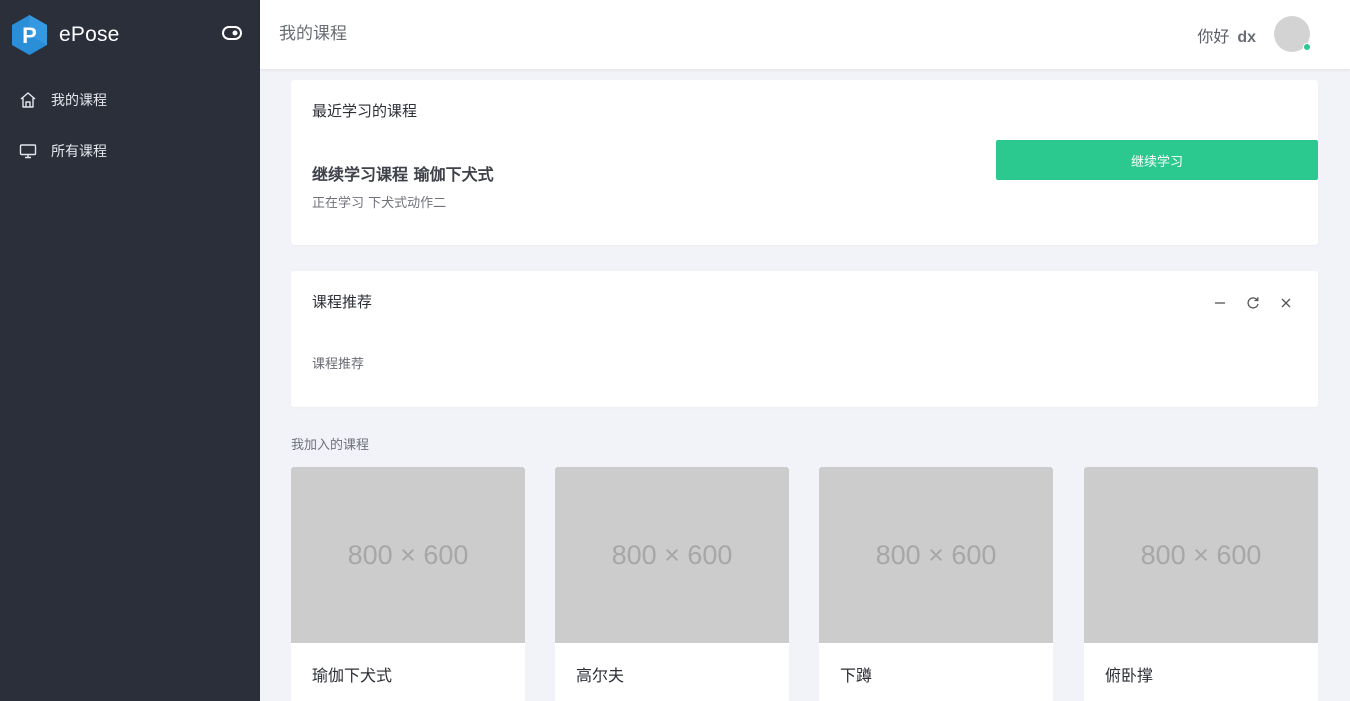 This screenshot has height=701, width=1350. Describe the element at coordinates (352, 675) in the screenshot. I see `course-name: 瑜伽下犬式` at that location.